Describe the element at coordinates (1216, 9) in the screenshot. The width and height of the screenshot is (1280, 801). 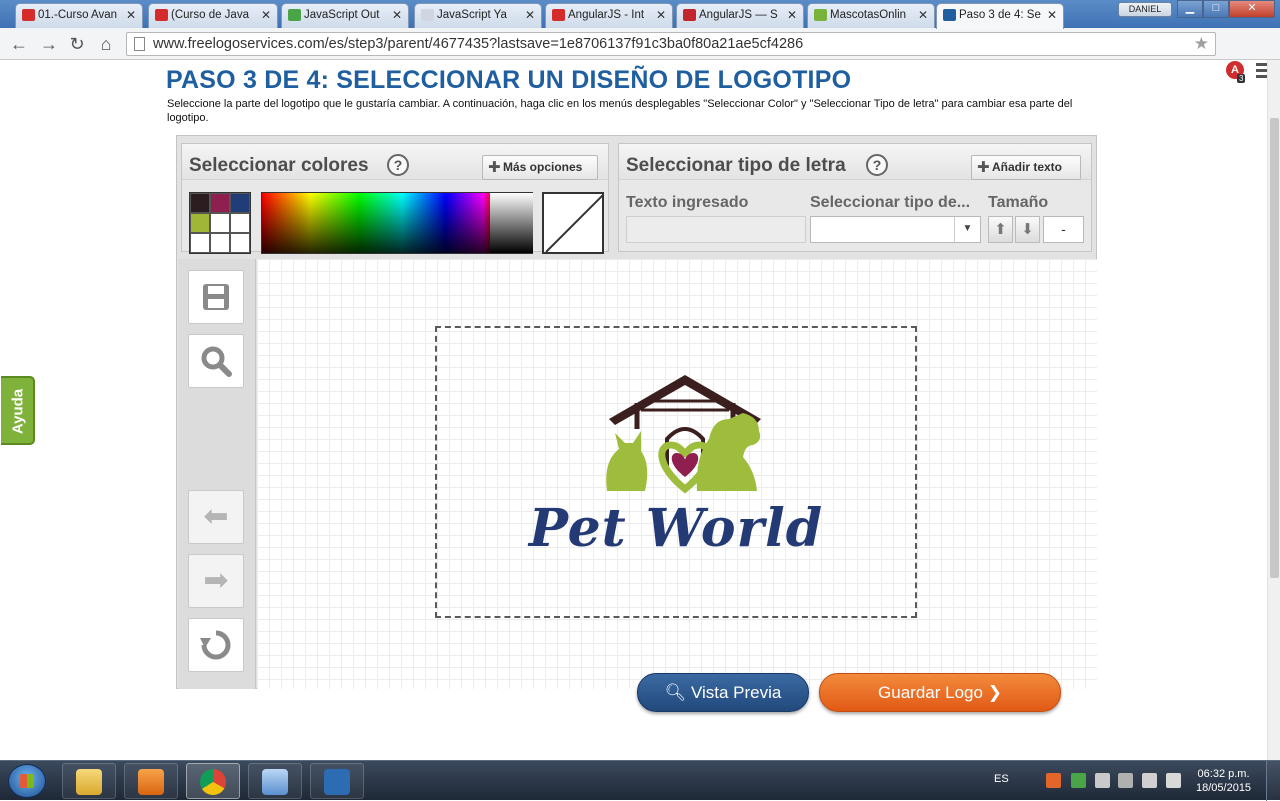
I see `maximize-button: □` at that location.